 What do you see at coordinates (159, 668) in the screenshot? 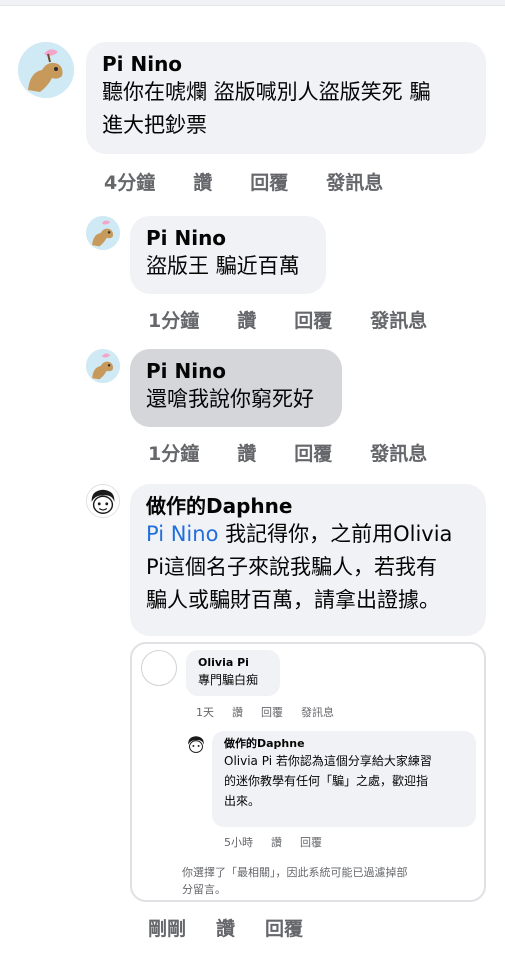
I see `blank-avatar-icon` at bounding box center [159, 668].